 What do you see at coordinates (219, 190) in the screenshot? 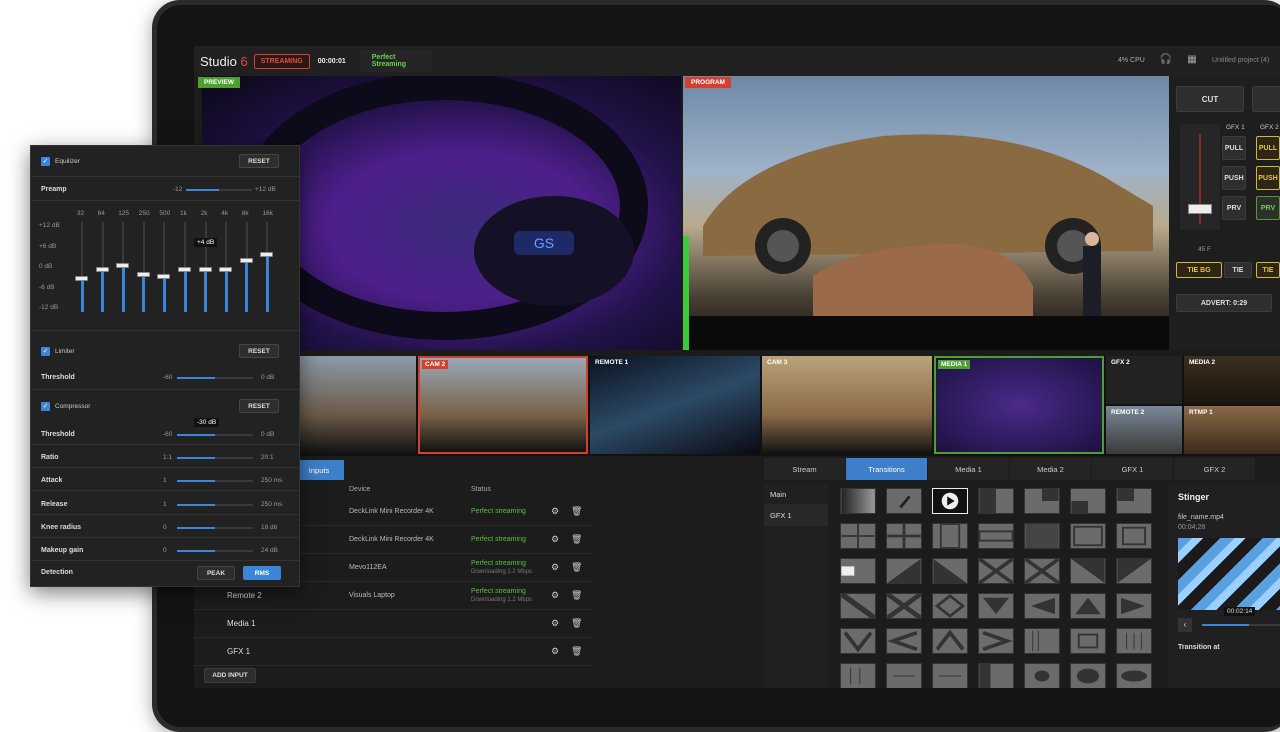
I see `preamp-slider` at bounding box center [219, 190].